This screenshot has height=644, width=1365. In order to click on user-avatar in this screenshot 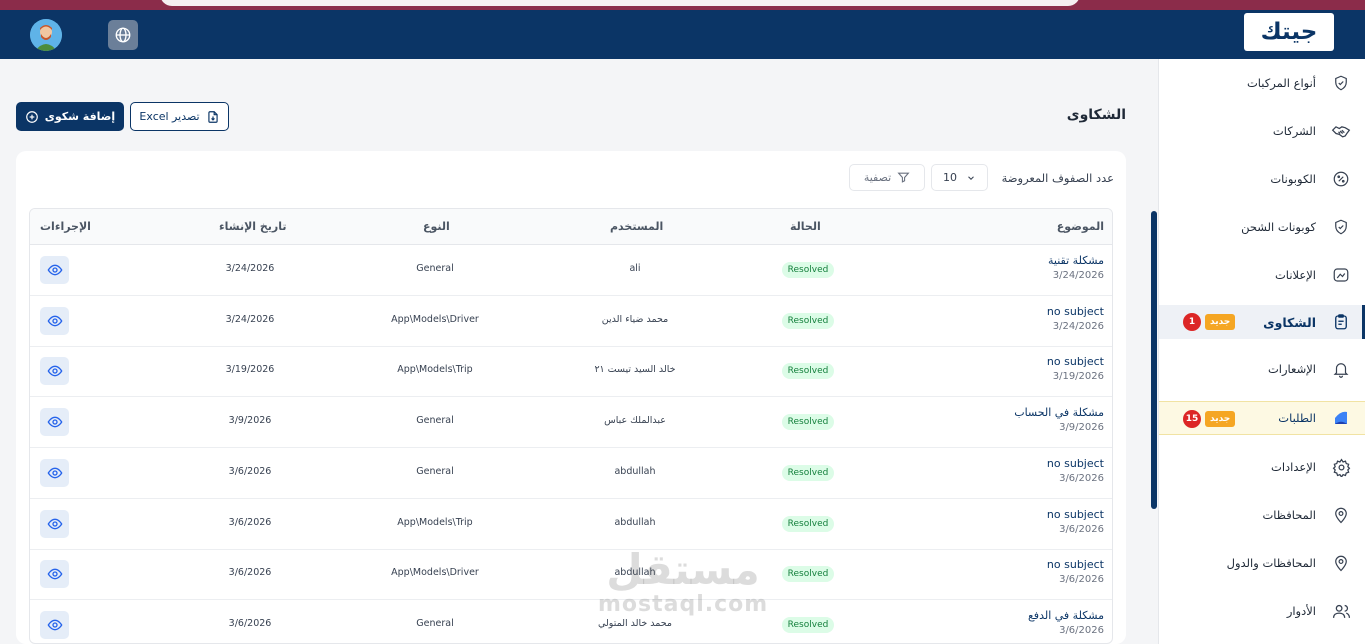, I will do `click(46, 35)`.